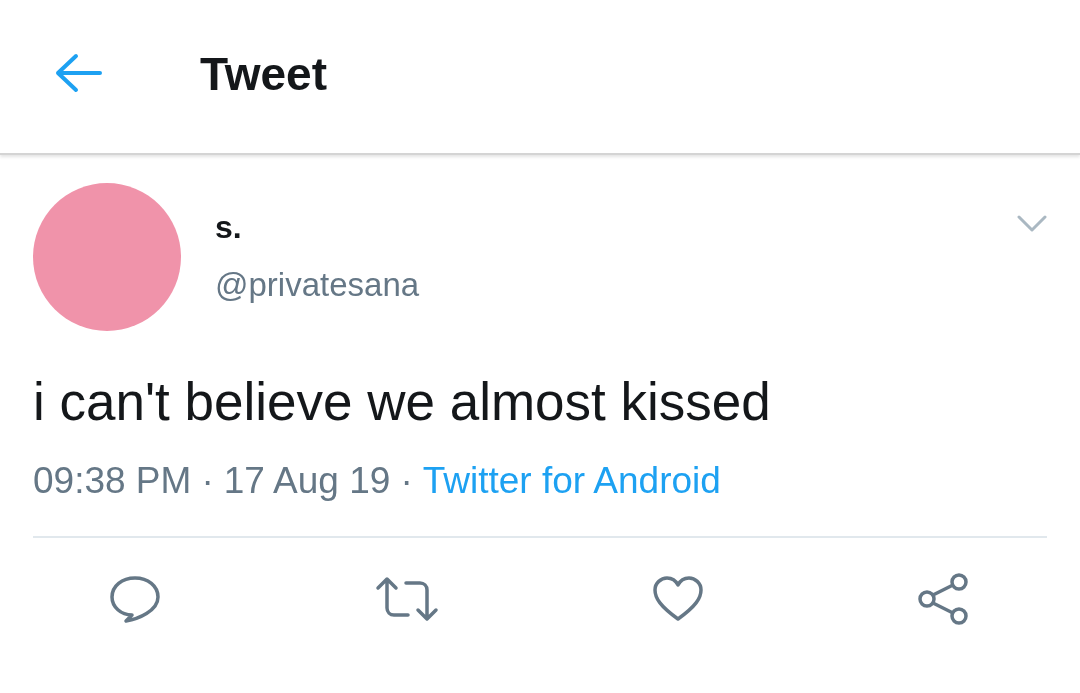 The image size is (1080, 693). I want to click on back-icon, so click(78, 72).